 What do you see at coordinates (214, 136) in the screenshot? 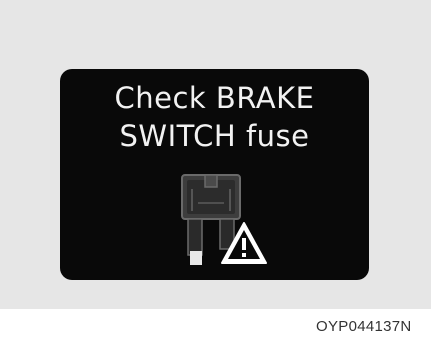
I see `message-line-2: SWITCH fuse` at bounding box center [214, 136].